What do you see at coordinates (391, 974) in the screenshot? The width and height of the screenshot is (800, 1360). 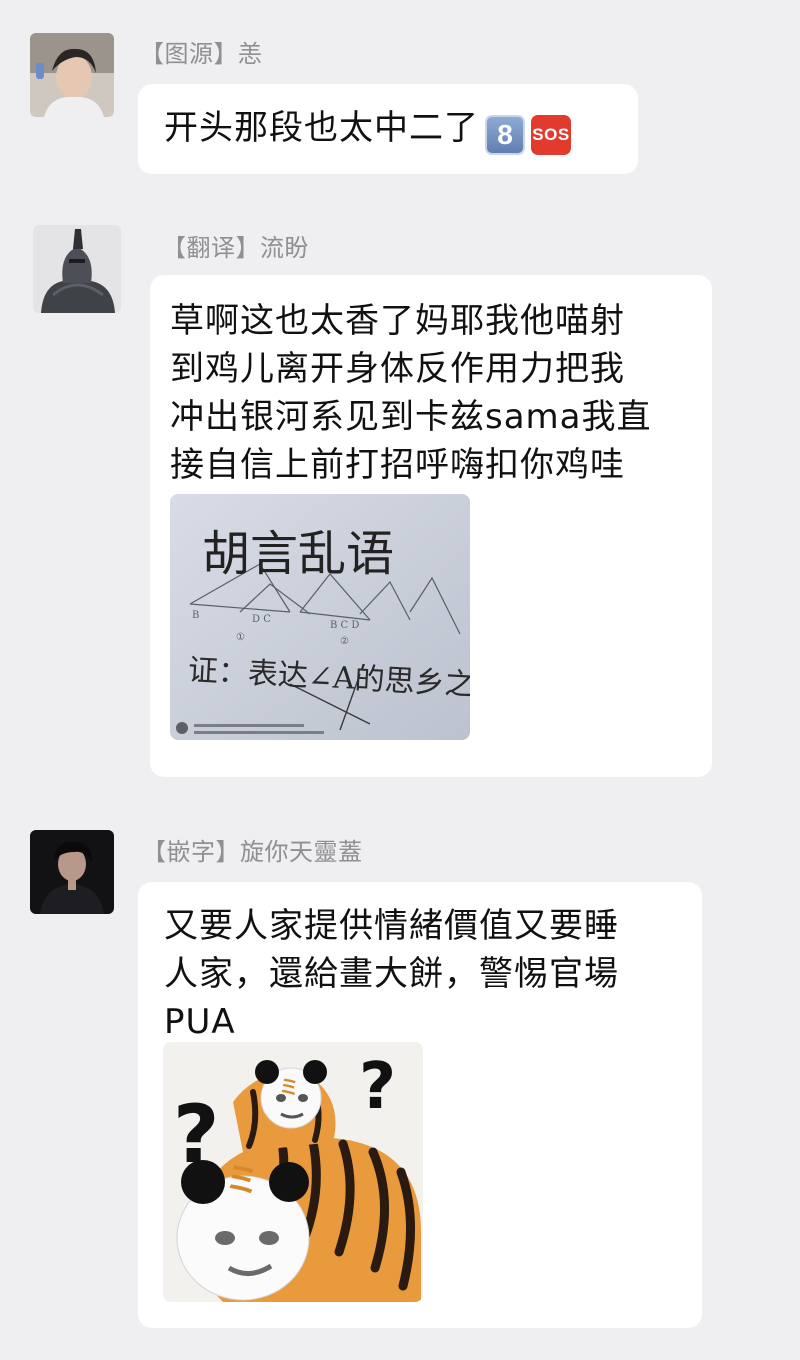 I see `message-text: 又要人家提供情緒價值又要睡 人家，還給畫大餅，警惕官場 PUA` at bounding box center [391, 974].